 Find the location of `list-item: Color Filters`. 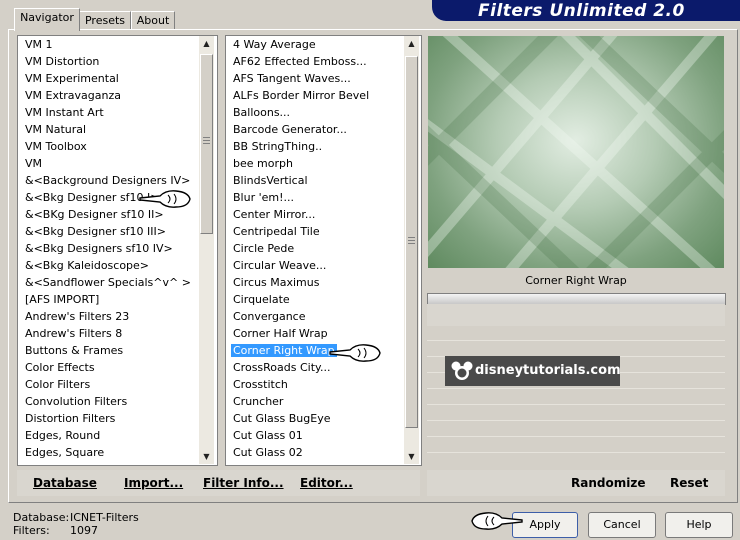

list-item: Color Filters is located at coordinates (117, 384).